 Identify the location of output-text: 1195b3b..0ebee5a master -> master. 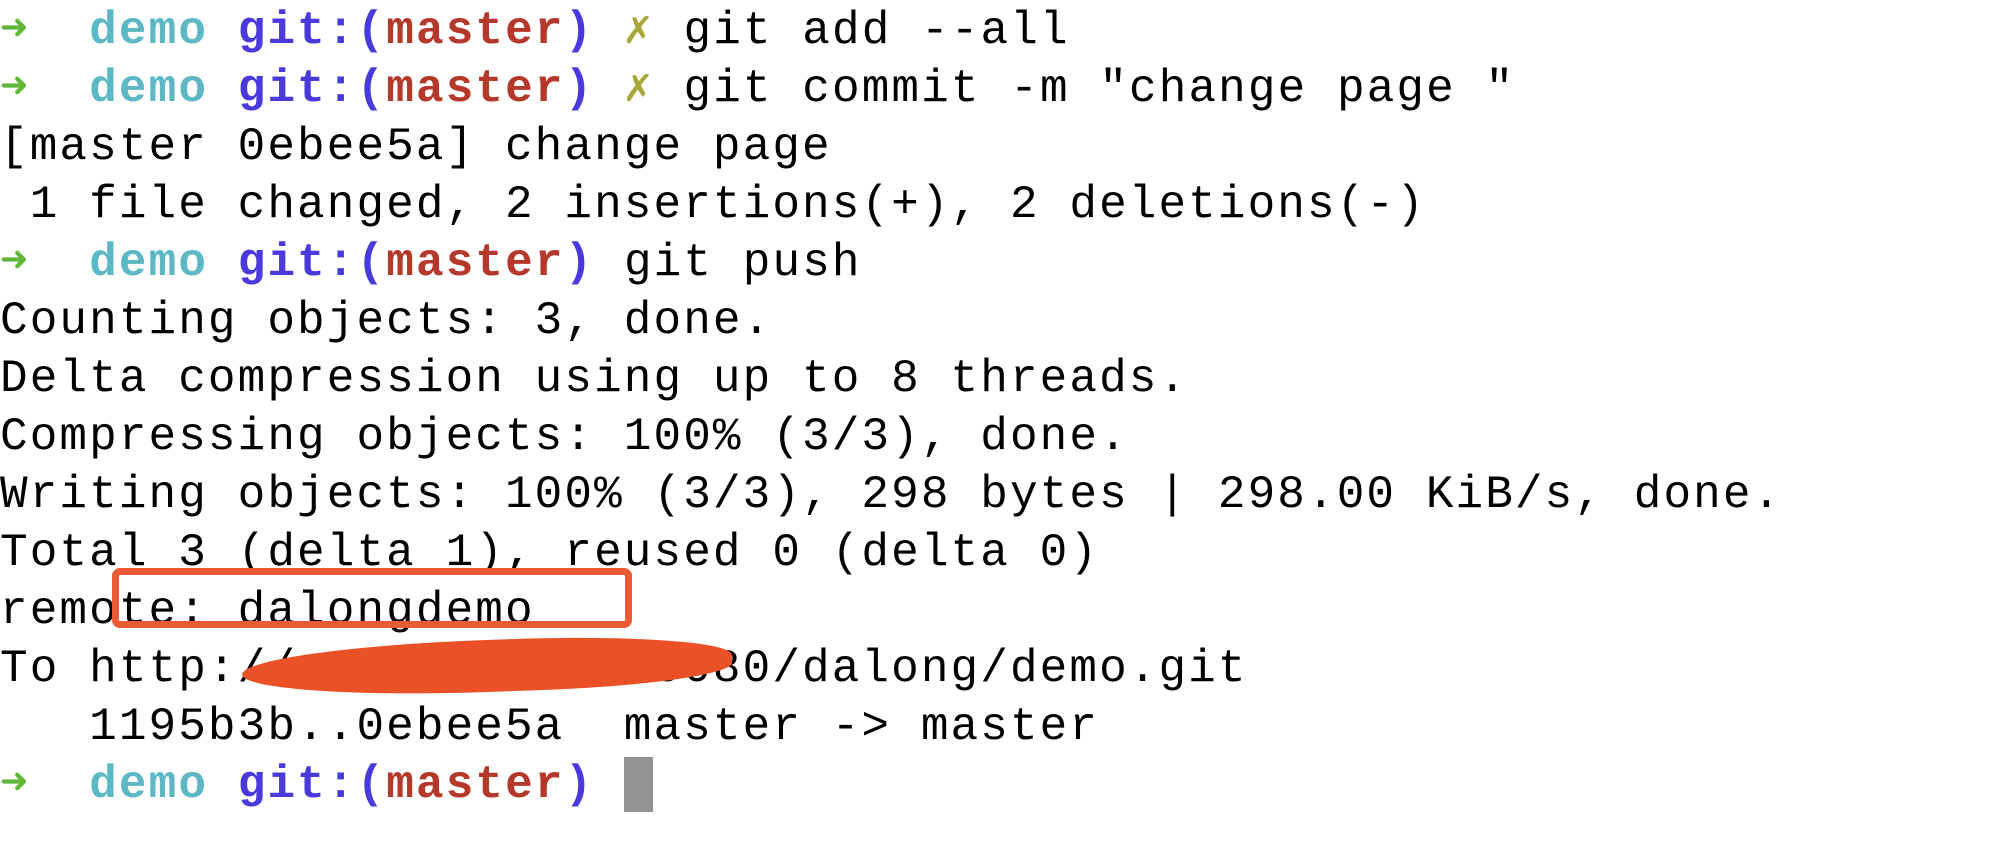
(550, 727).